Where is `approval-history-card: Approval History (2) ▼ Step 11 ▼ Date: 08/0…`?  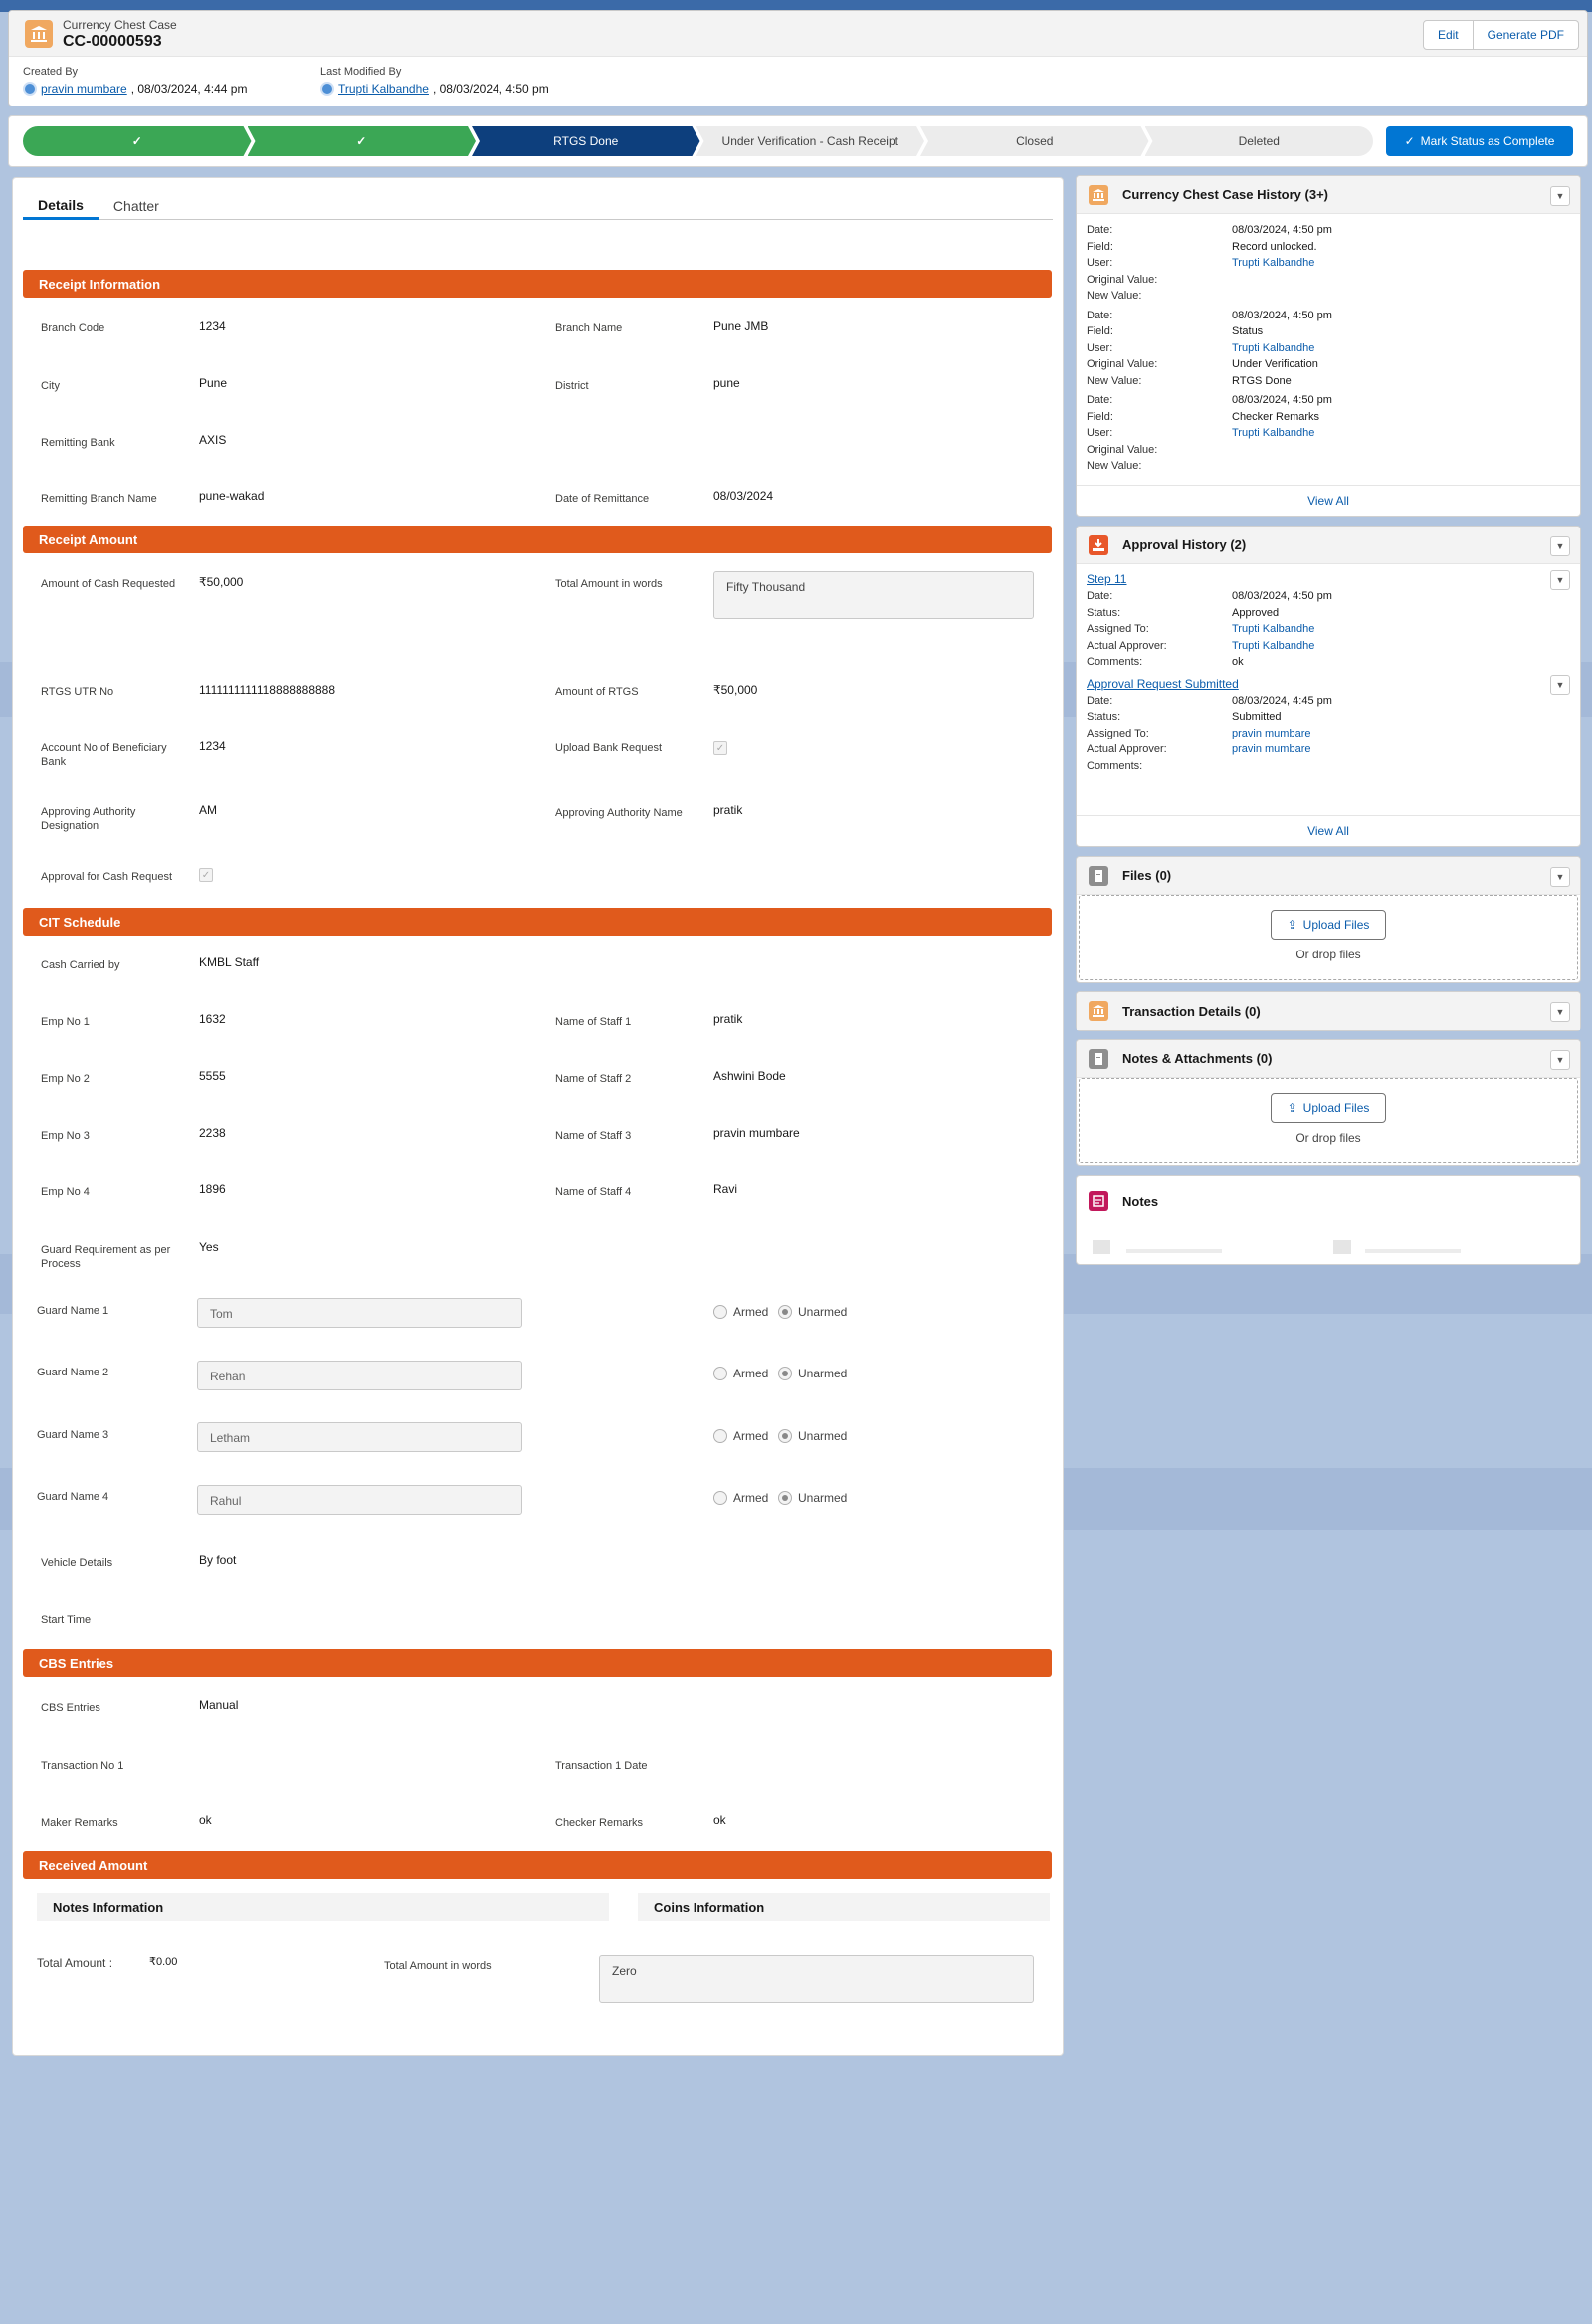 approval-history-card: Approval History (2) ▼ Step 11 ▼ Date: 08/0… is located at coordinates (1328, 686).